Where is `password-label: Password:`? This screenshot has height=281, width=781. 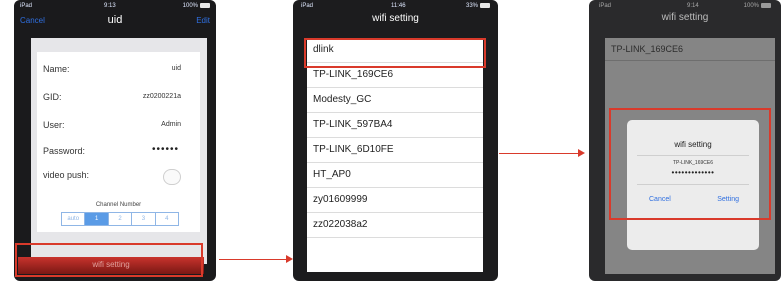 password-label: Password: is located at coordinates (64, 151).